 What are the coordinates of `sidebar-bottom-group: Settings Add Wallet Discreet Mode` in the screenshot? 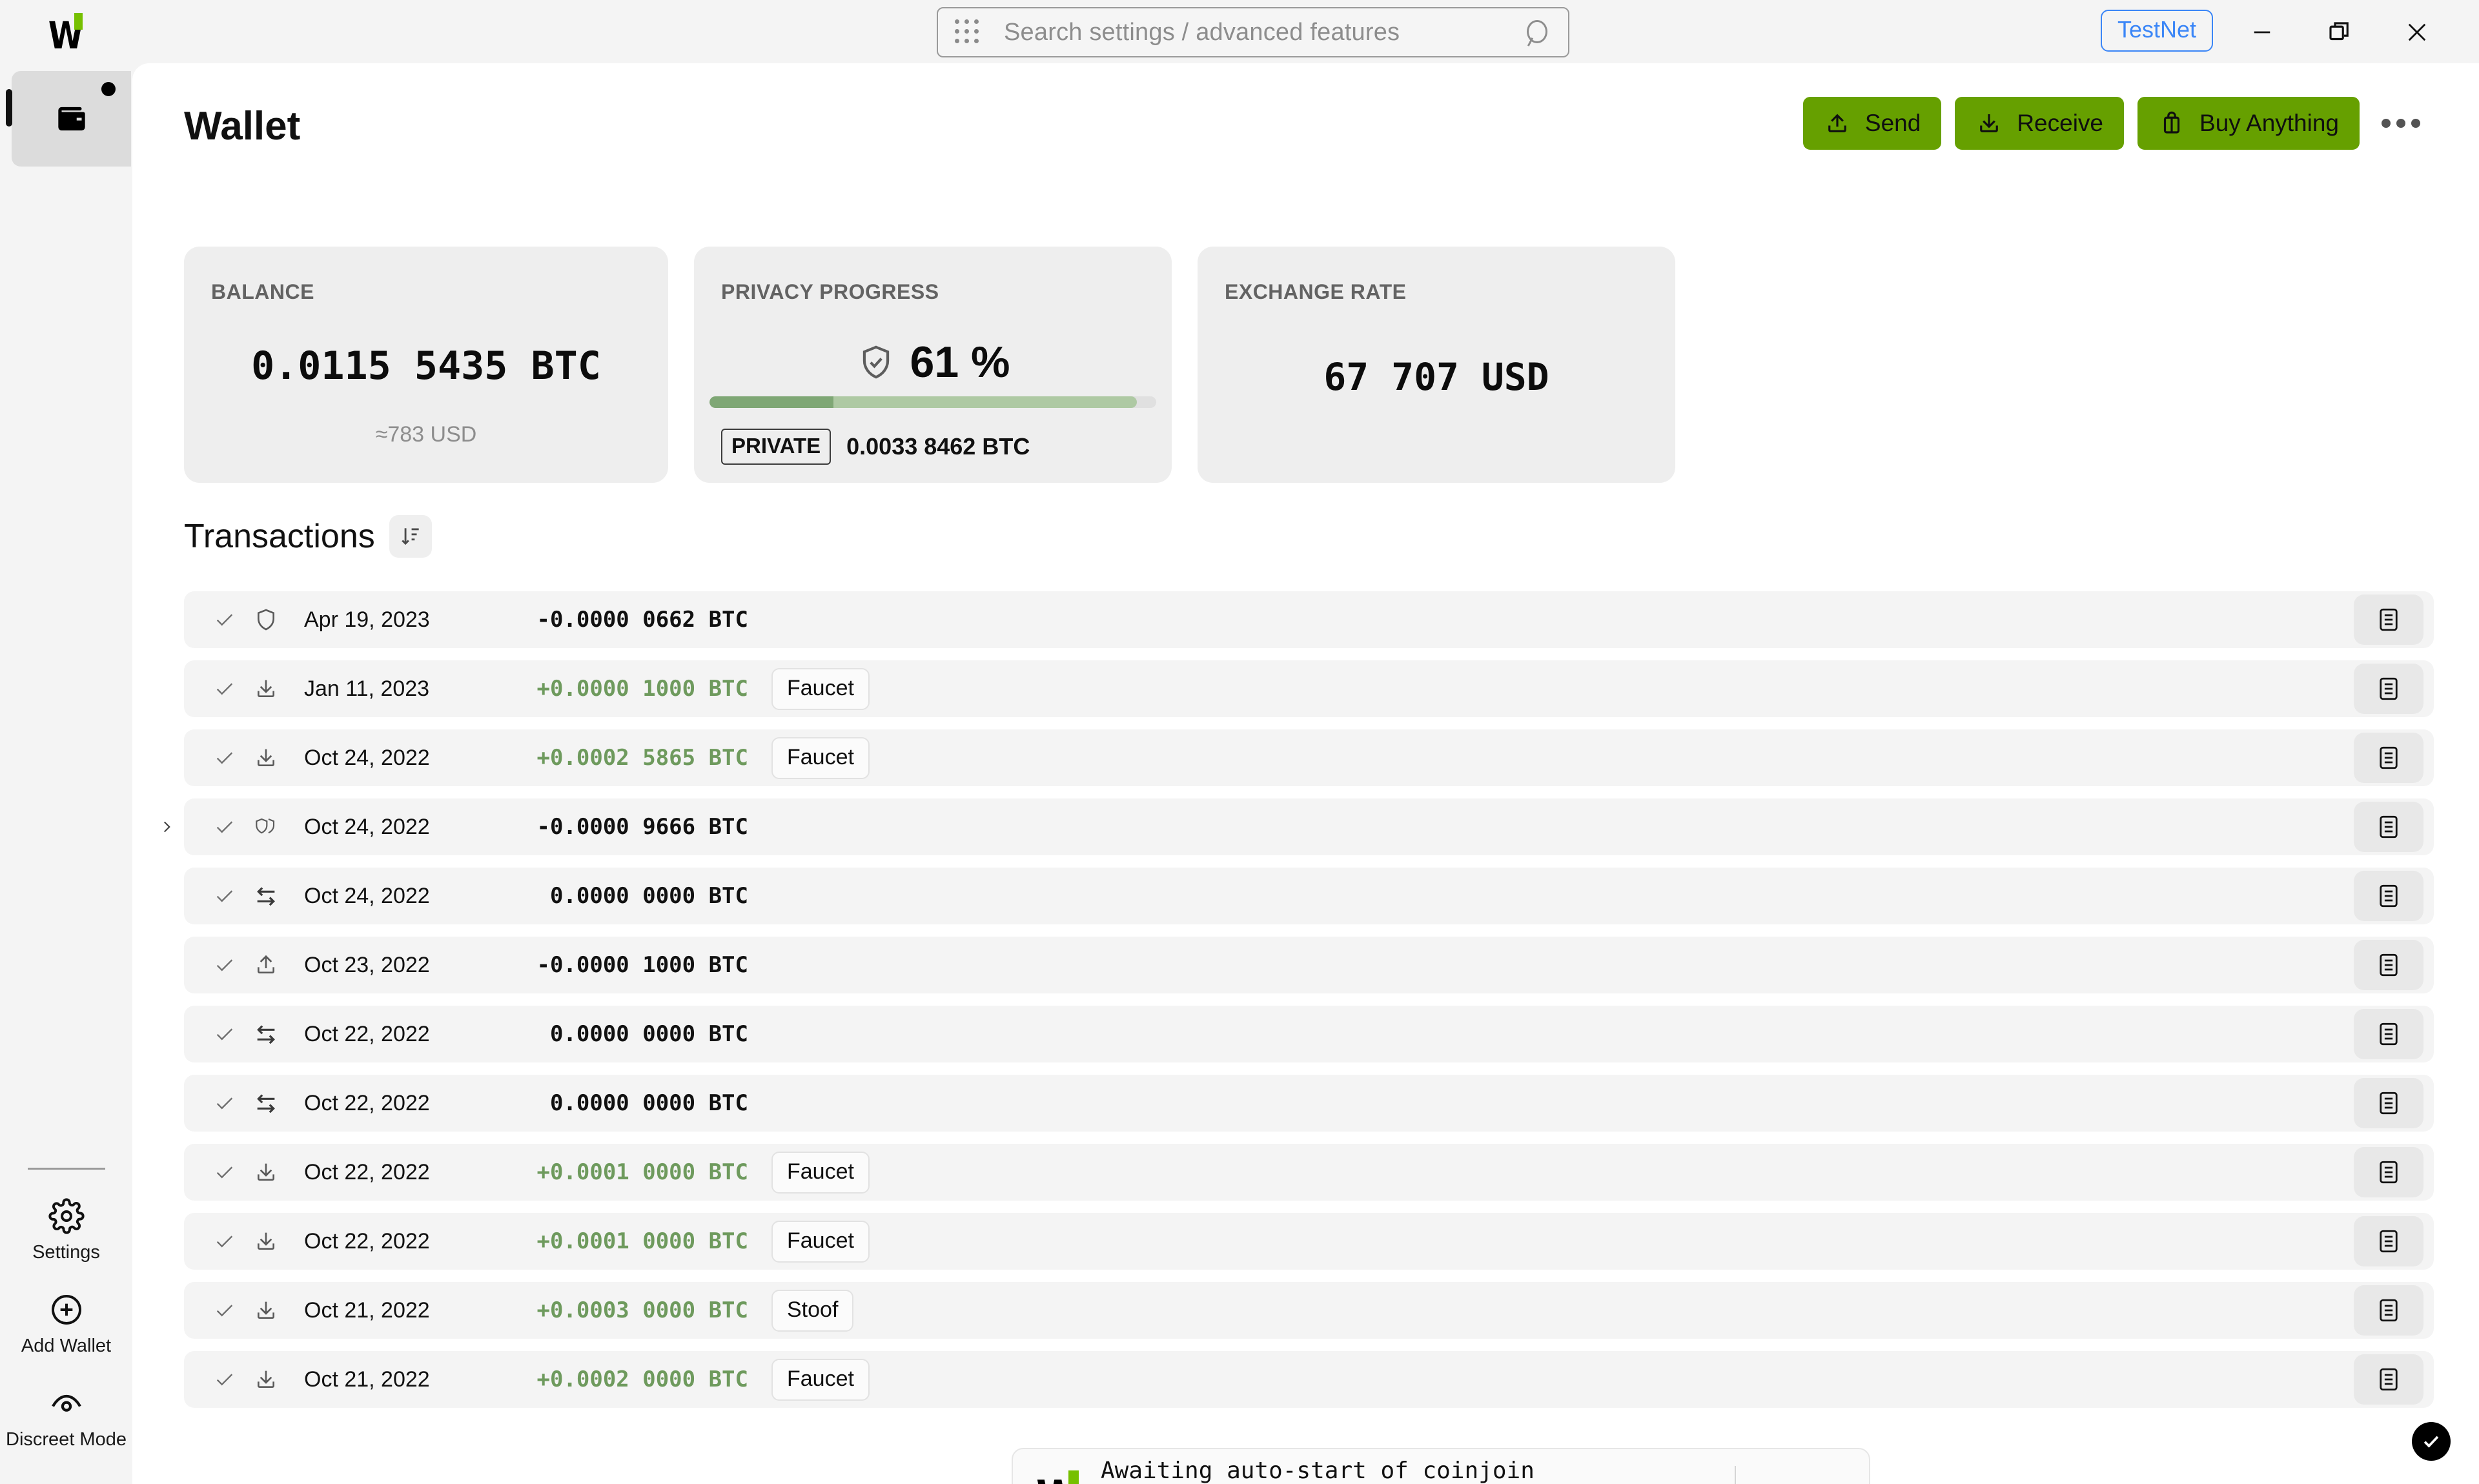 It's located at (66, 1326).